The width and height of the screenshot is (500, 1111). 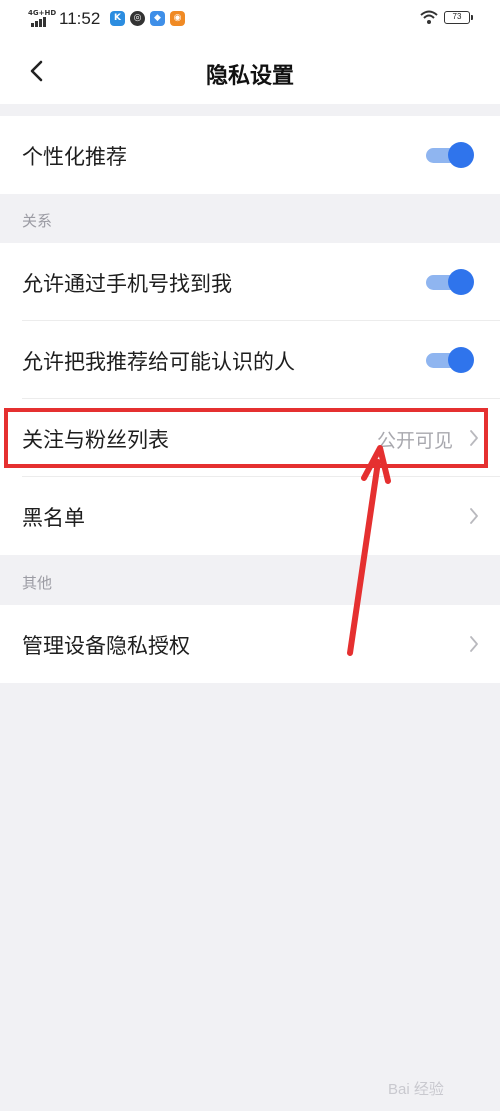 What do you see at coordinates (416, 1089) in the screenshot?
I see `watermark: Bai 经验` at bounding box center [416, 1089].